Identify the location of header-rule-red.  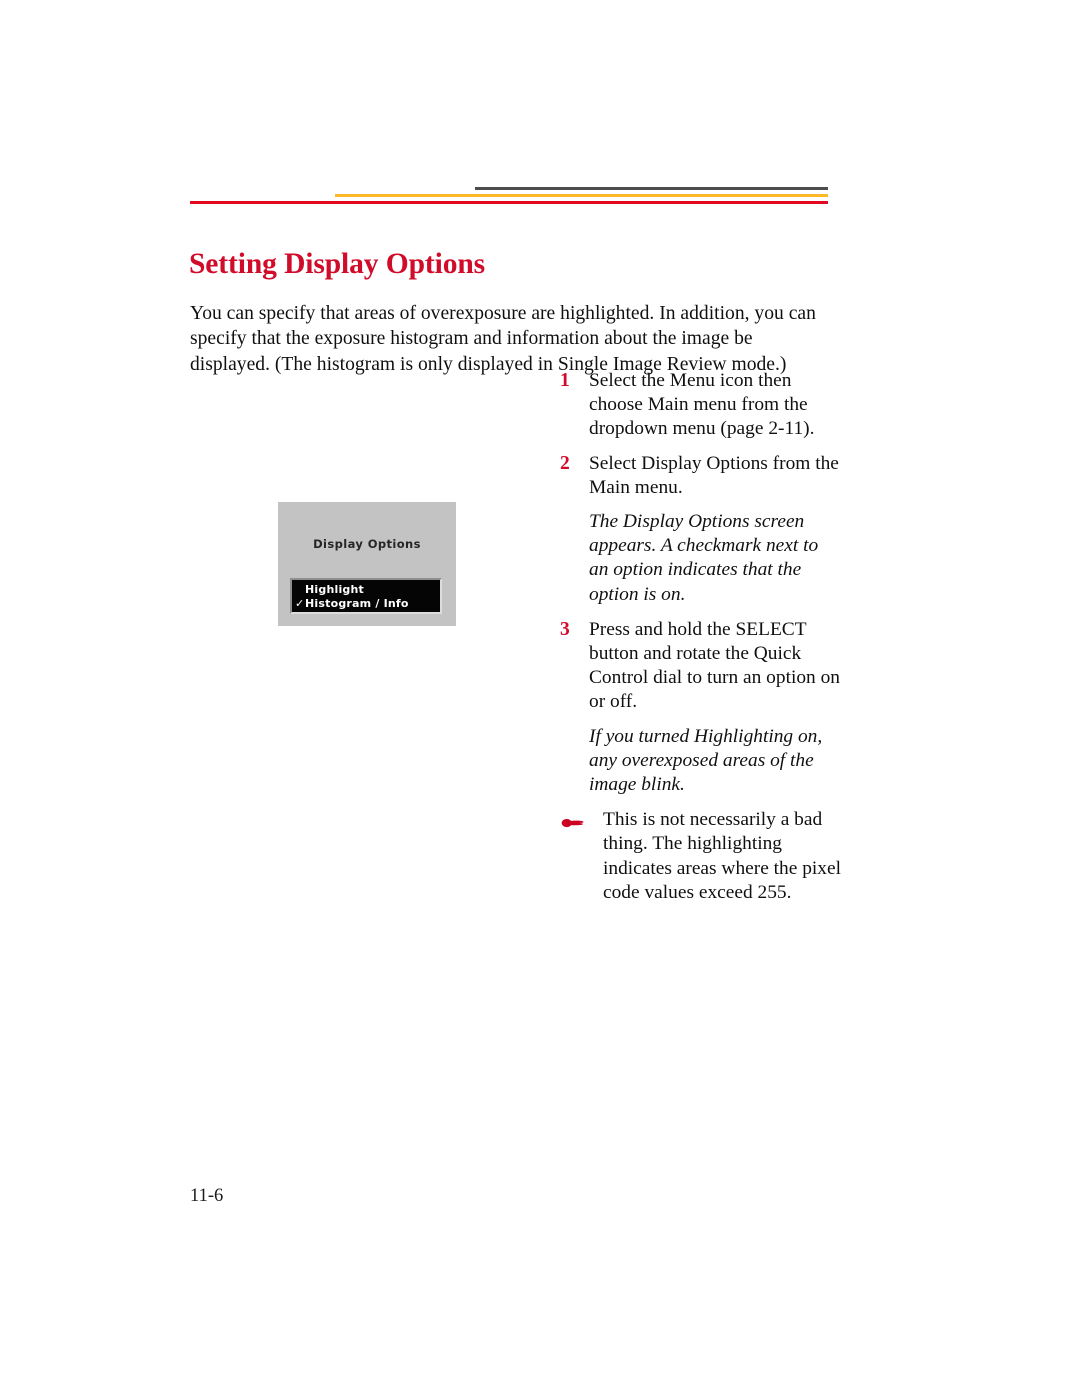
(509, 202).